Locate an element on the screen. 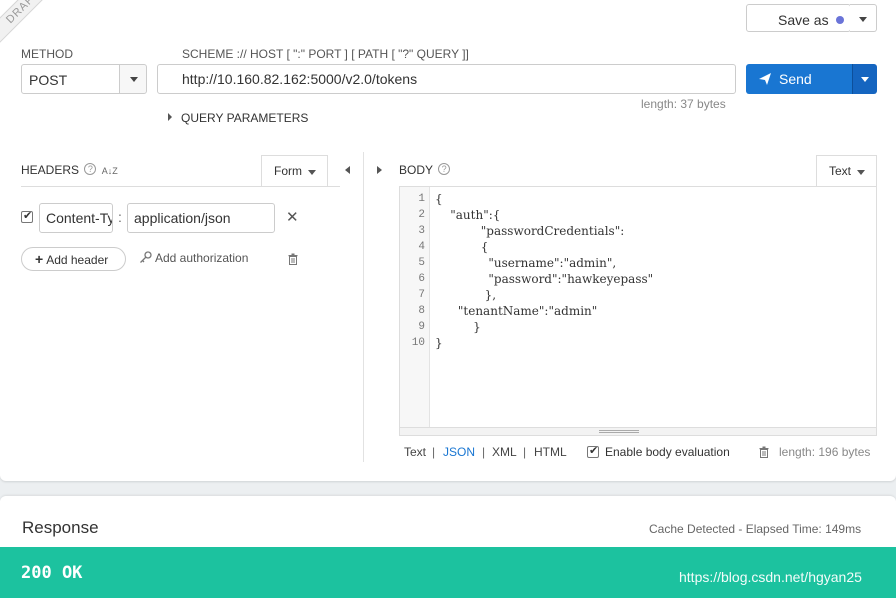 The image size is (896, 598). editor-resize-handle is located at coordinates (638, 432).